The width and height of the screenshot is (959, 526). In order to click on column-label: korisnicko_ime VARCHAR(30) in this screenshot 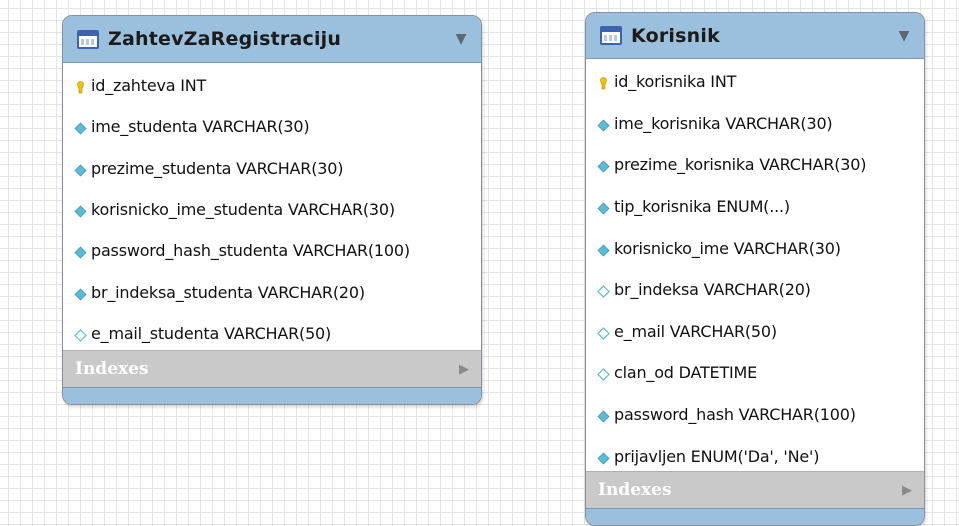, I will do `click(727, 248)`.